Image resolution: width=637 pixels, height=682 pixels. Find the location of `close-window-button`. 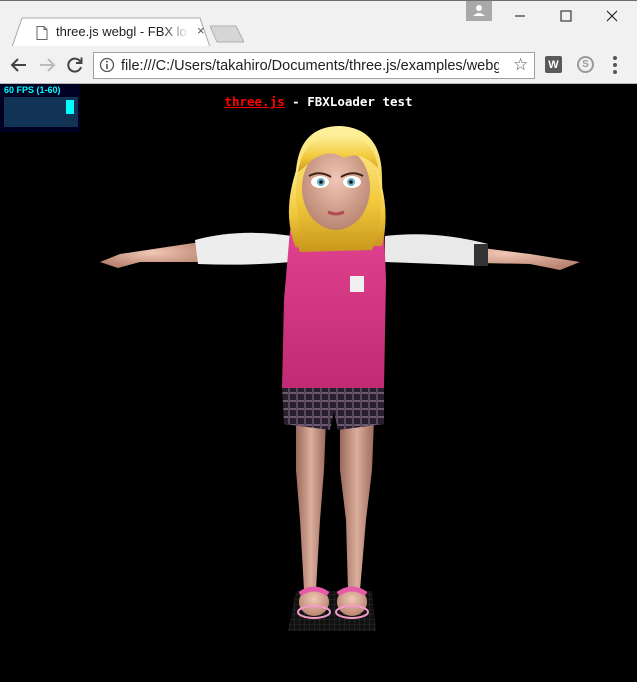

close-window-button is located at coordinates (612, 16).